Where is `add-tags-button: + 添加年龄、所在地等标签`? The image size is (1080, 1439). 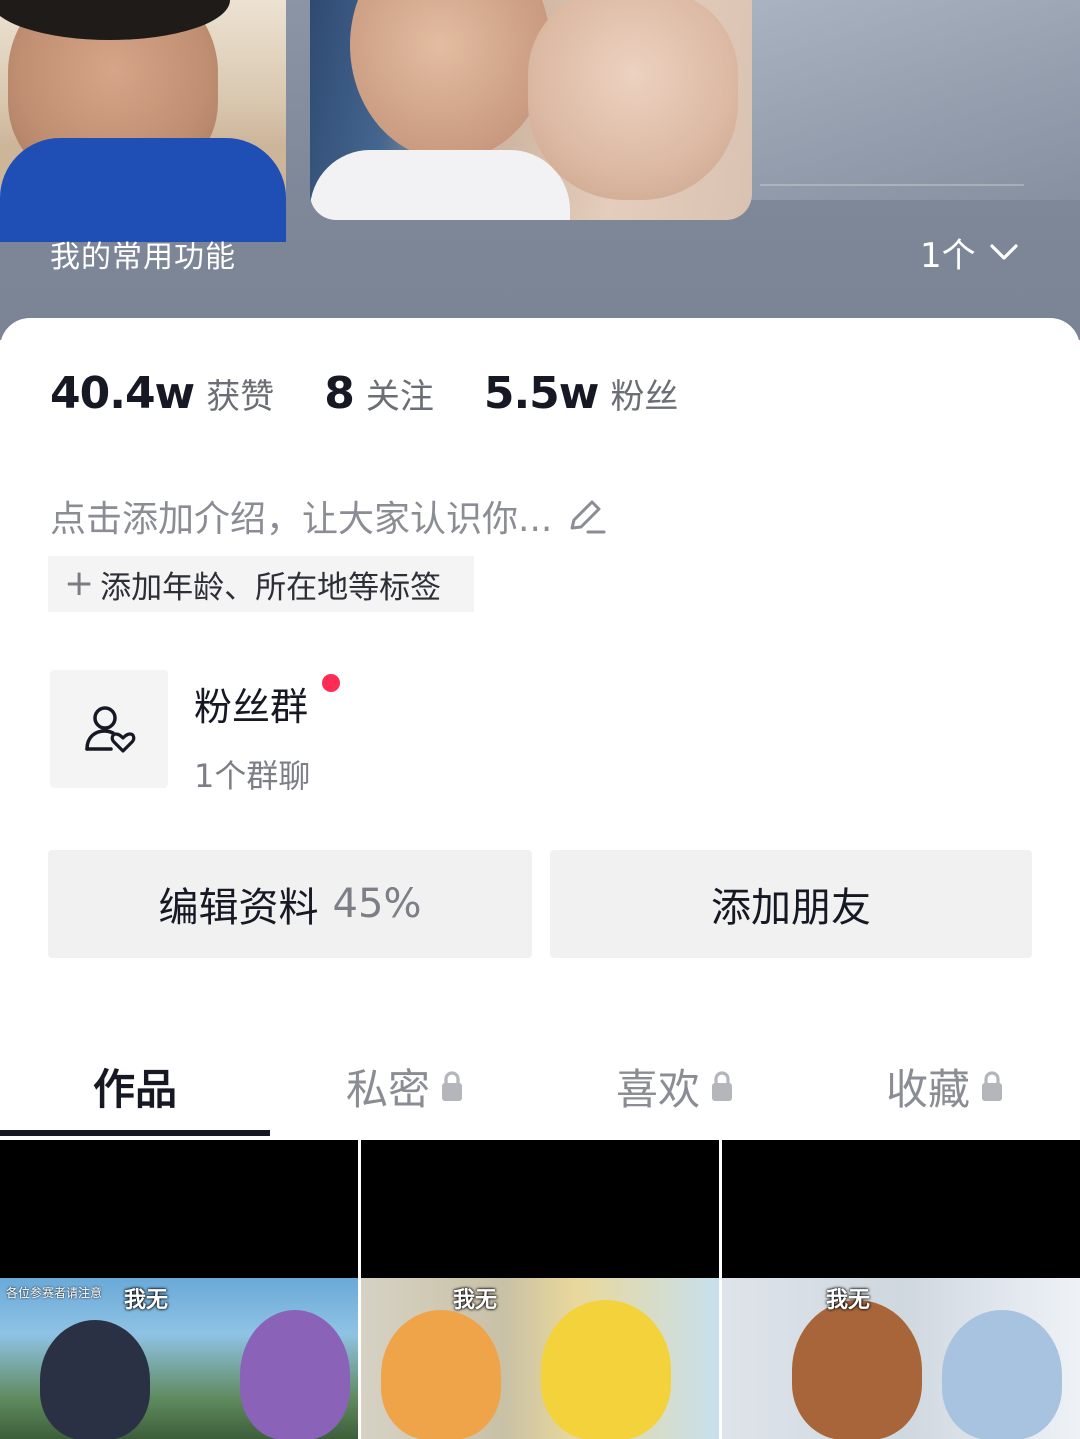 add-tags-button: + 添加年龄、所在地等标签 is located at coordinates (261, 584).